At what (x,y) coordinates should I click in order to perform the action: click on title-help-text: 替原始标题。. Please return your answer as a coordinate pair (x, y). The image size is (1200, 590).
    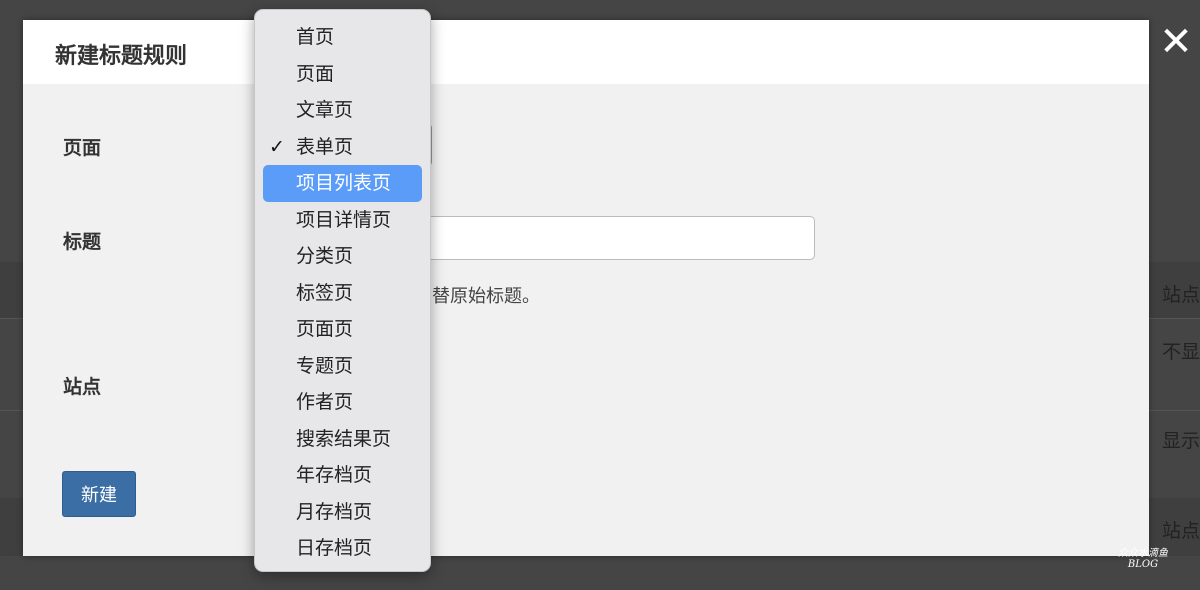
    Looking at the image, I should click on (486, 296).